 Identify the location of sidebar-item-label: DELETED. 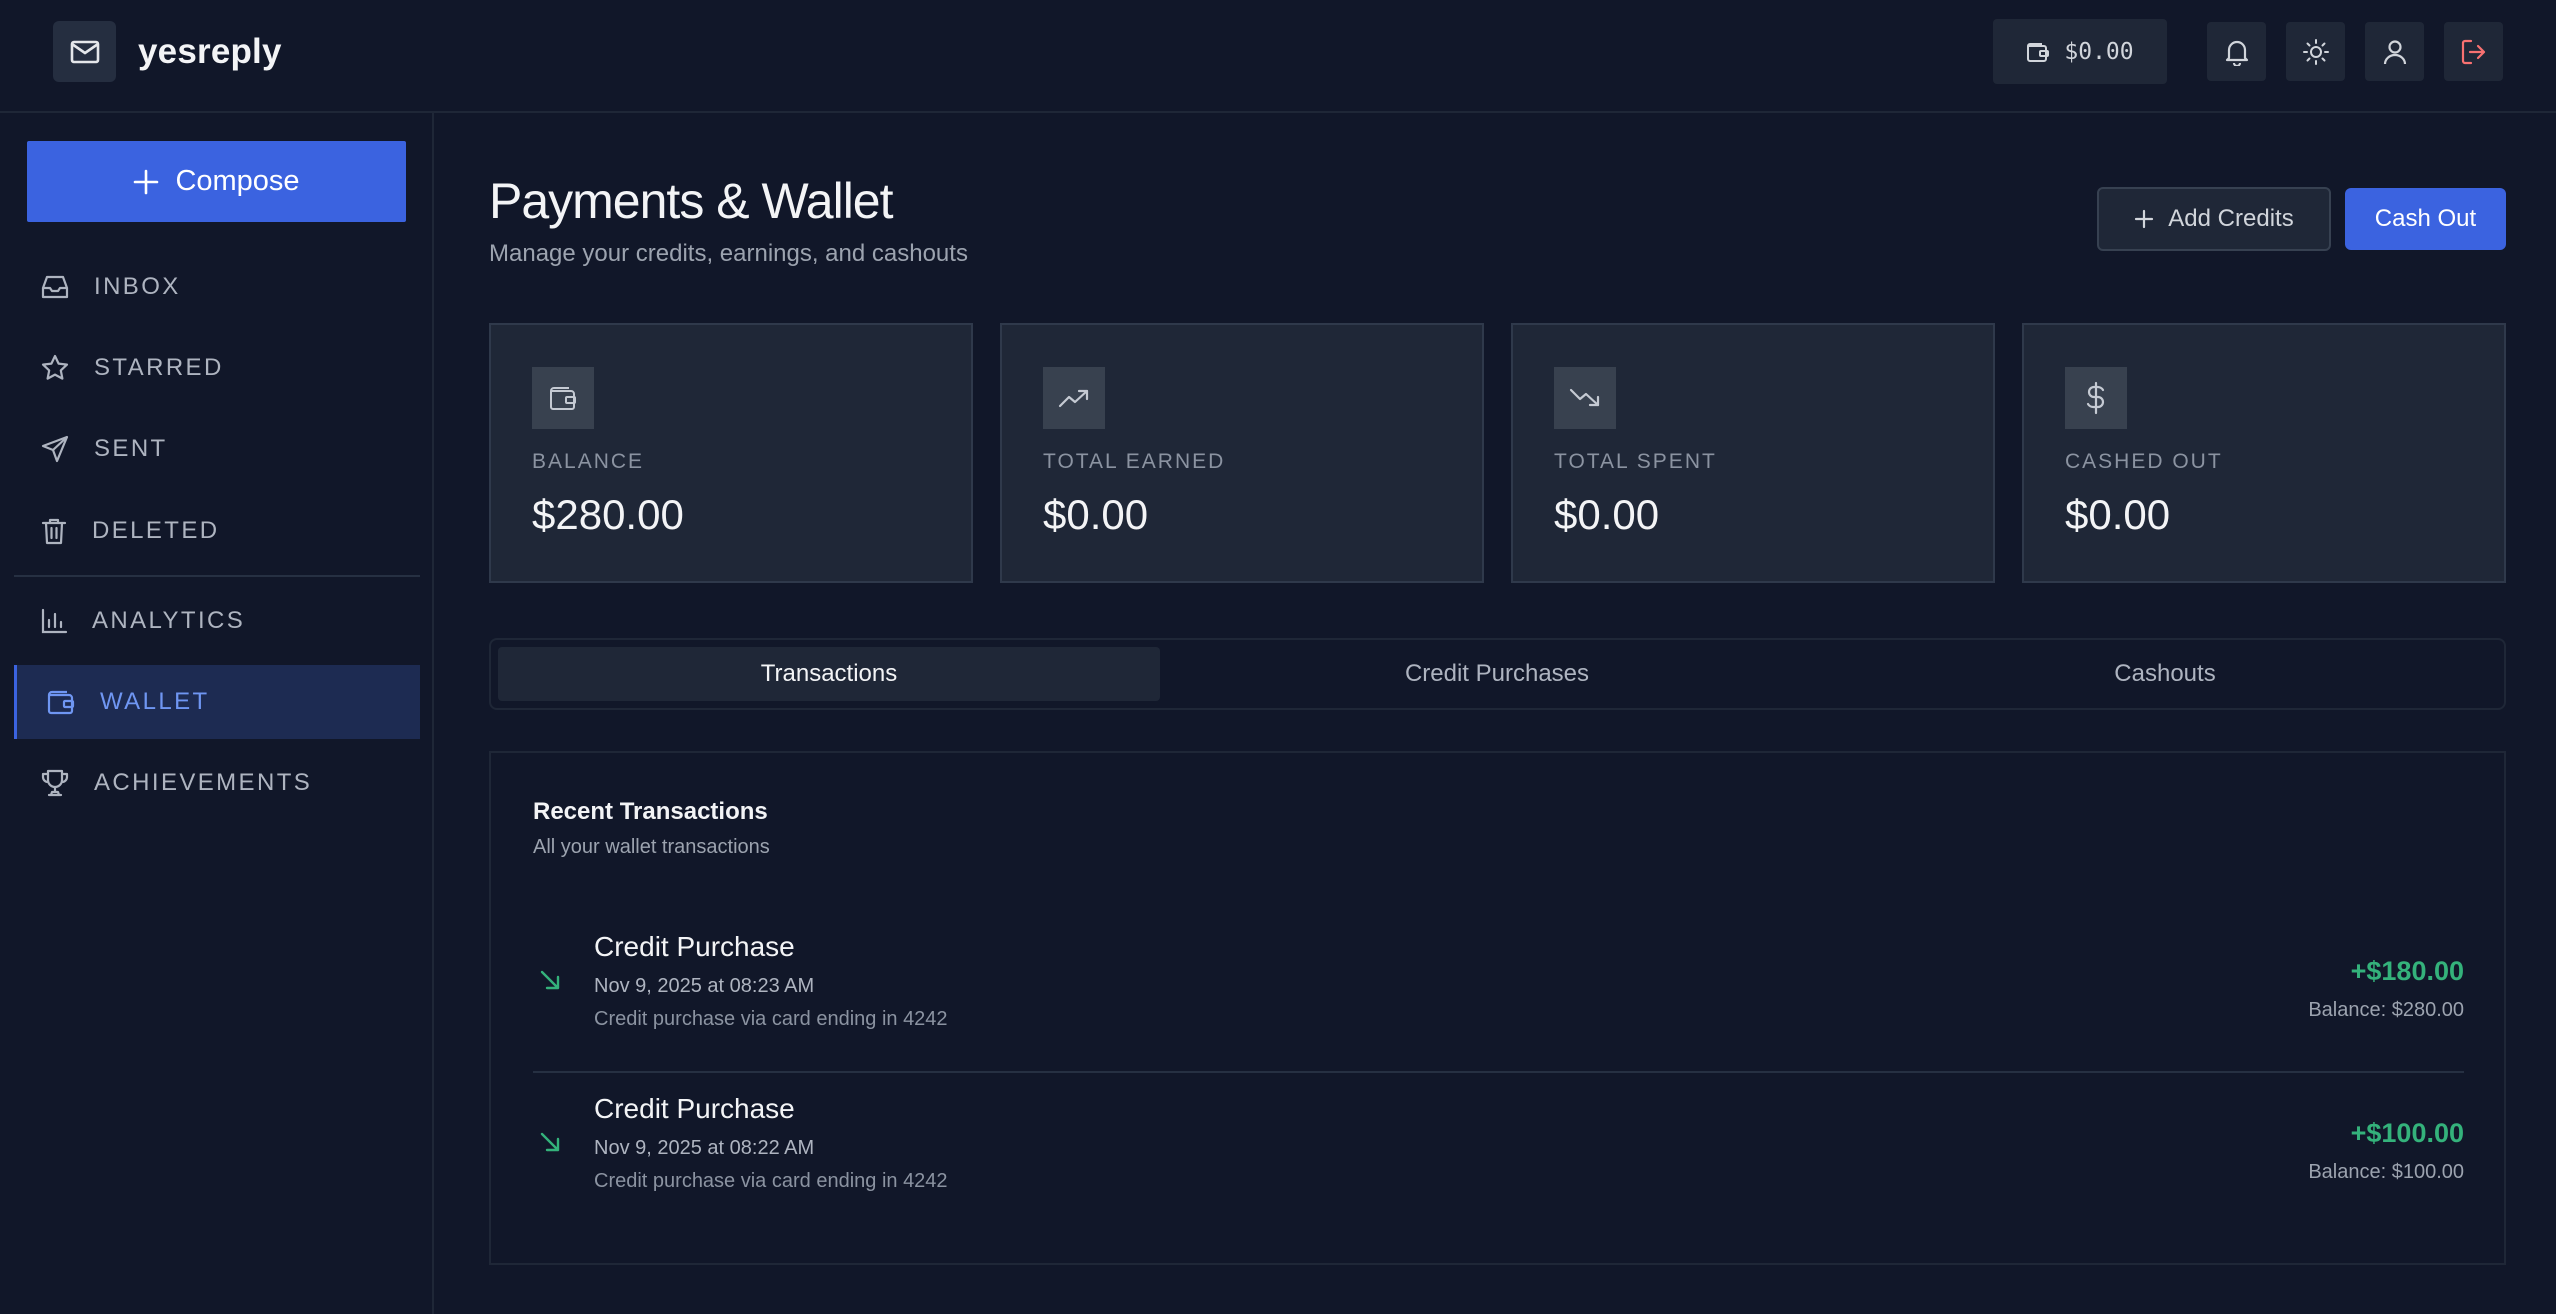
(156, 530).